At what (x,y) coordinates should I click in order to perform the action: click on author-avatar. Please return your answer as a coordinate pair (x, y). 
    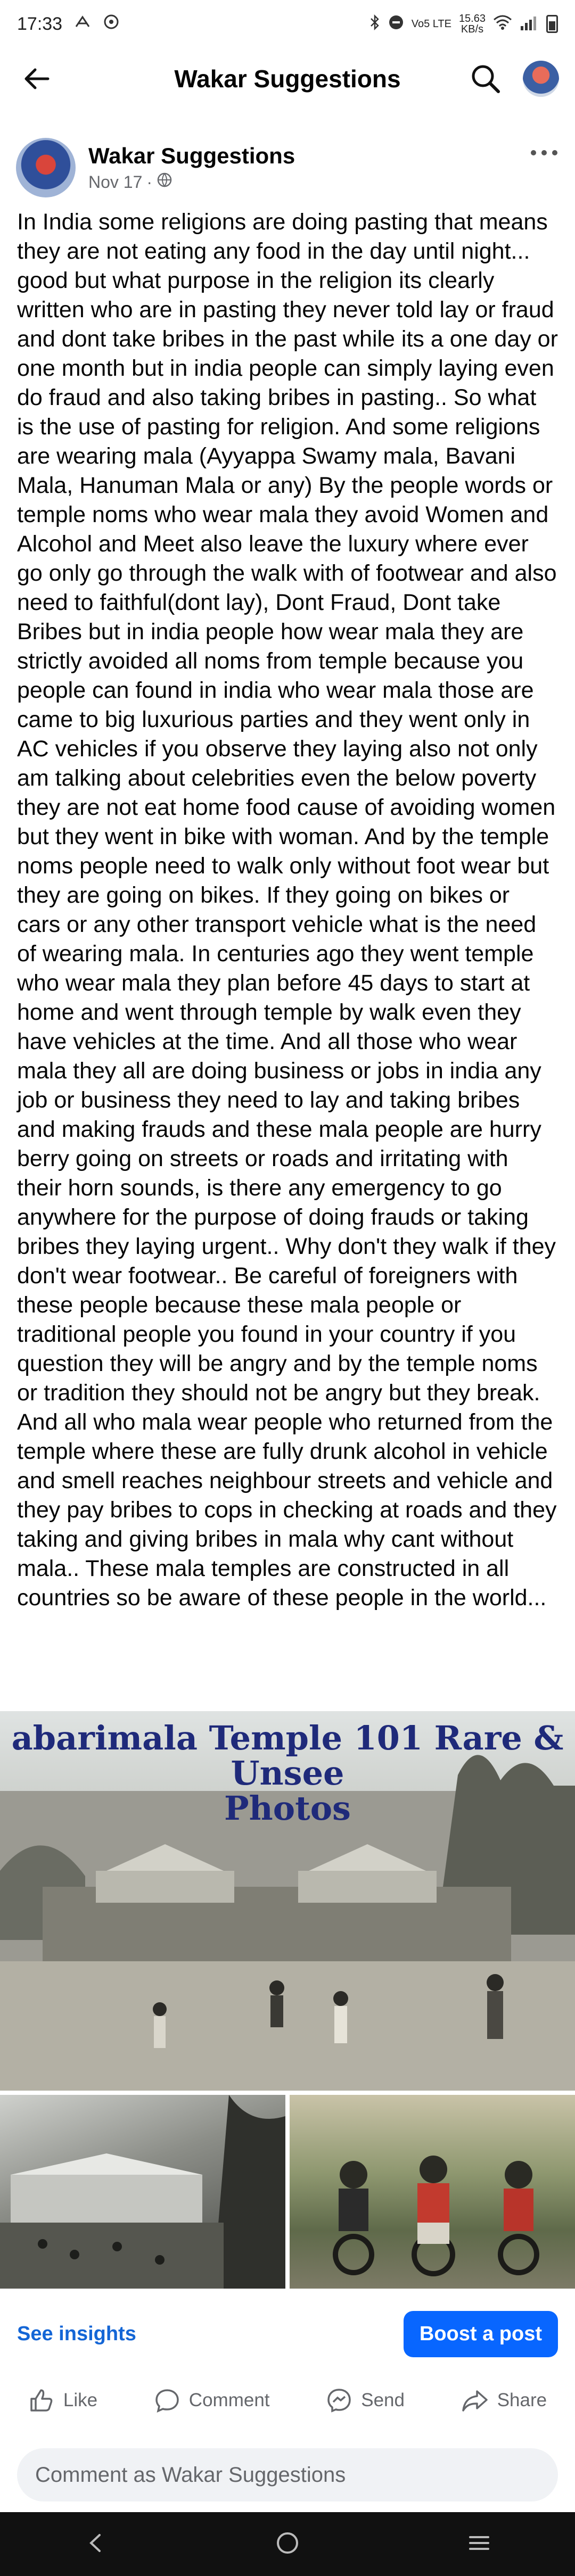
    Looking at the image, I should click on (46, 167).